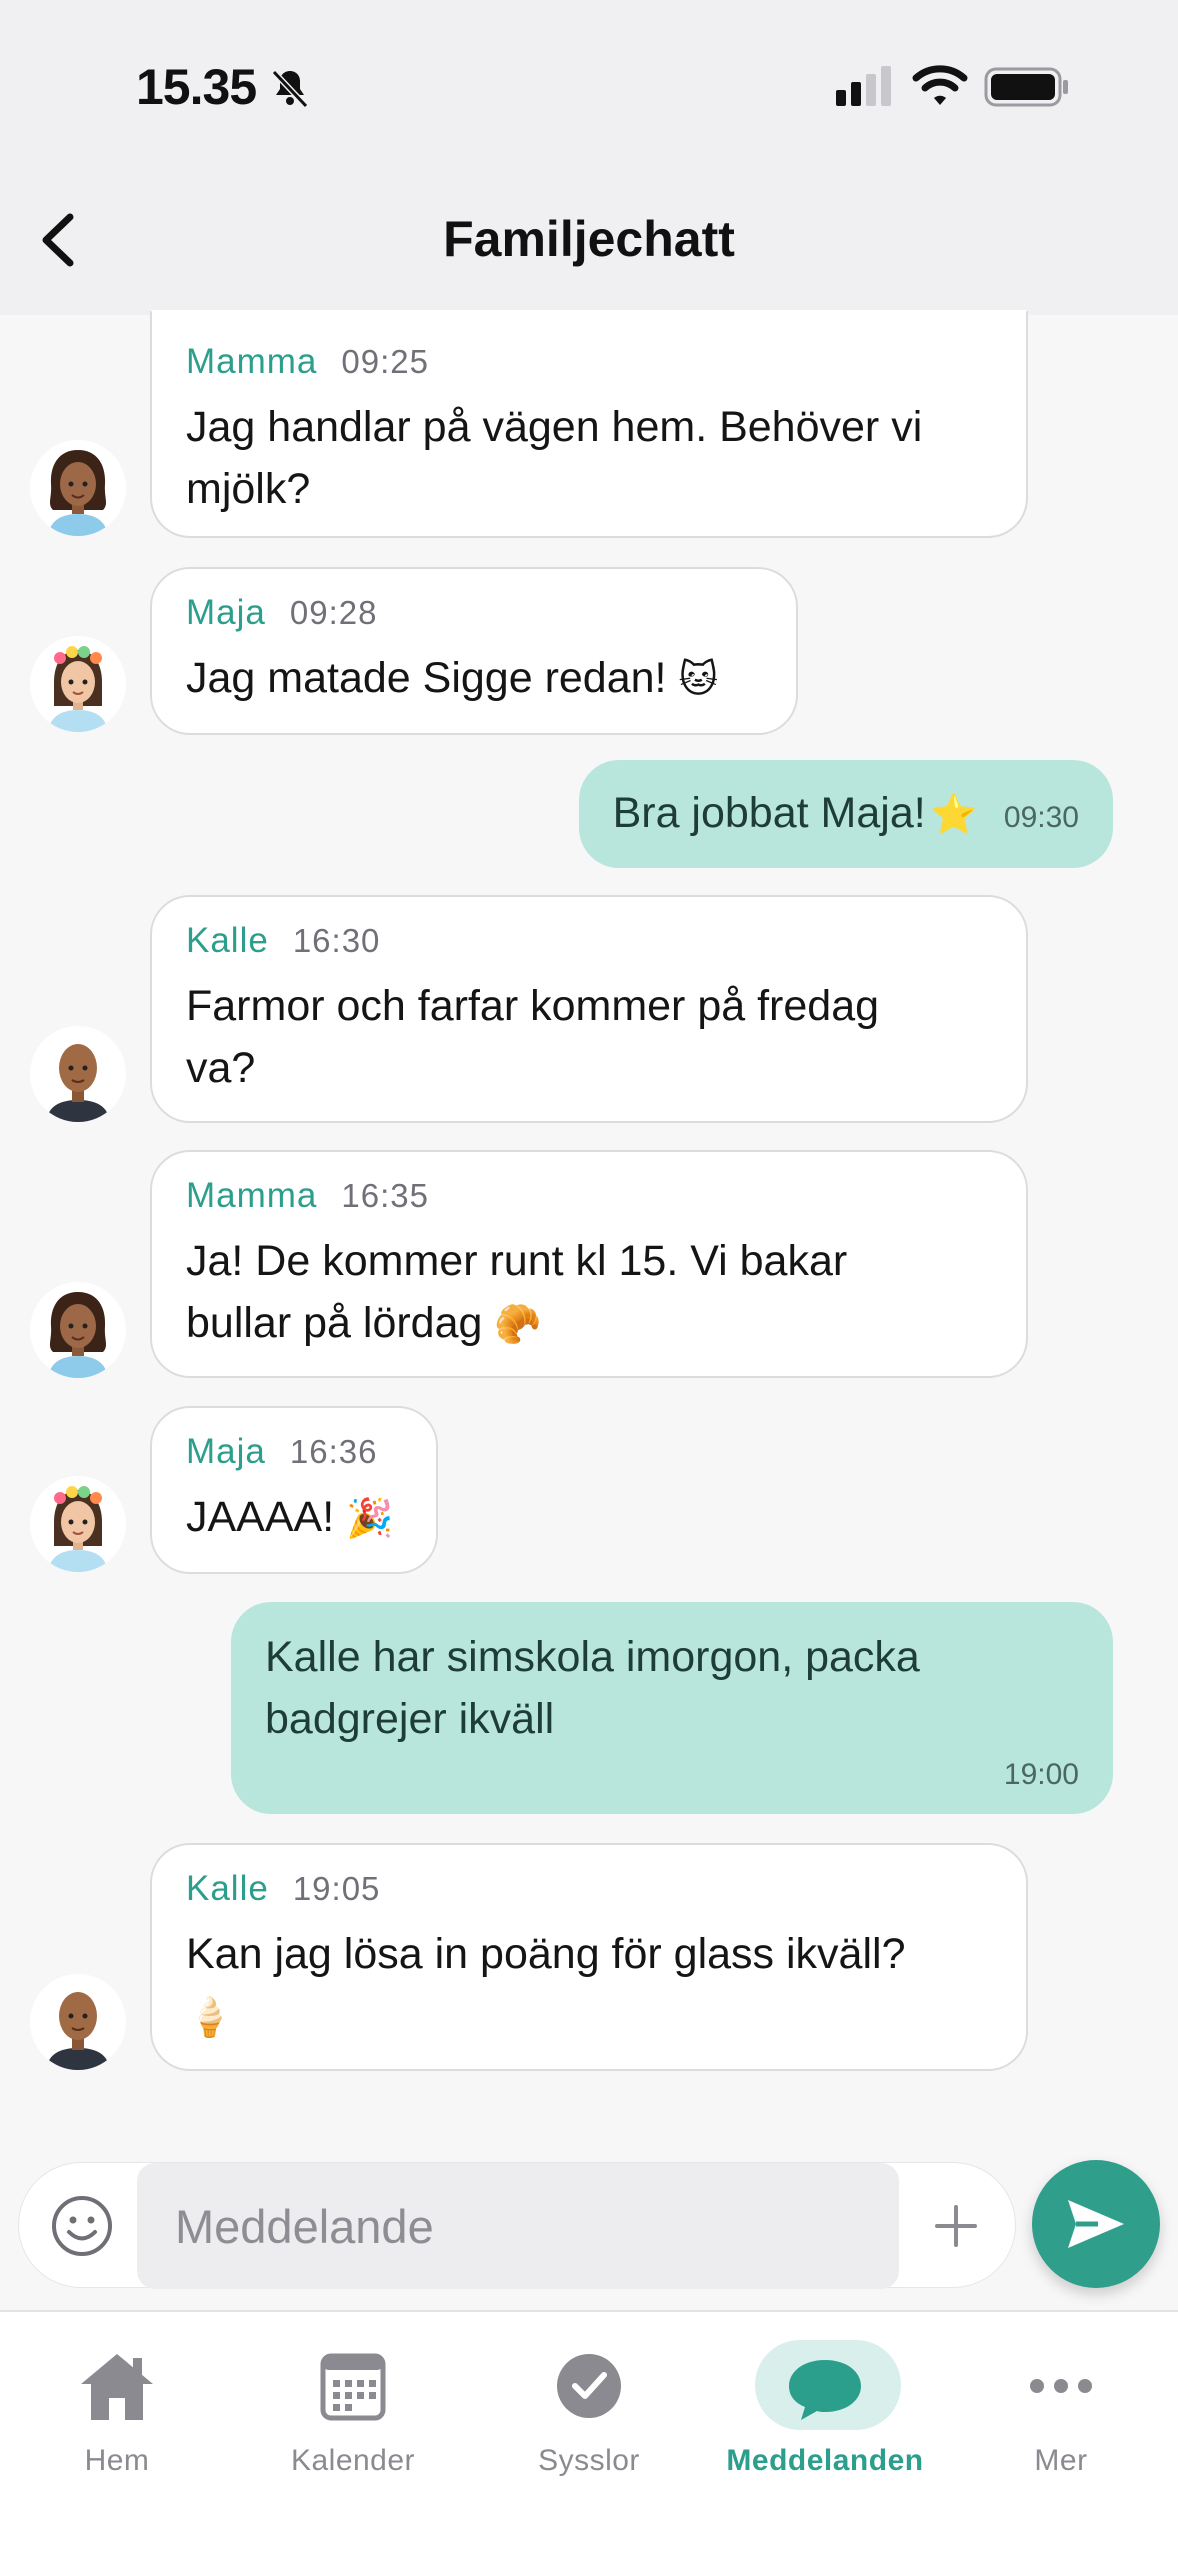 The height and width of the screenshot is (2560, 1178). I want to click on emoji-picker-icon, so click(82, 2226).